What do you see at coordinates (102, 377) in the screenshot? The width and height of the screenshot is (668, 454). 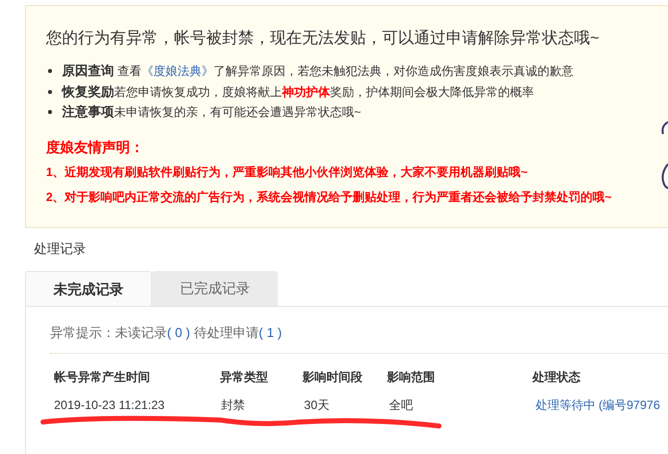 I see `column-header: 帐号异常产生时间` at bounding box center [102, 377].